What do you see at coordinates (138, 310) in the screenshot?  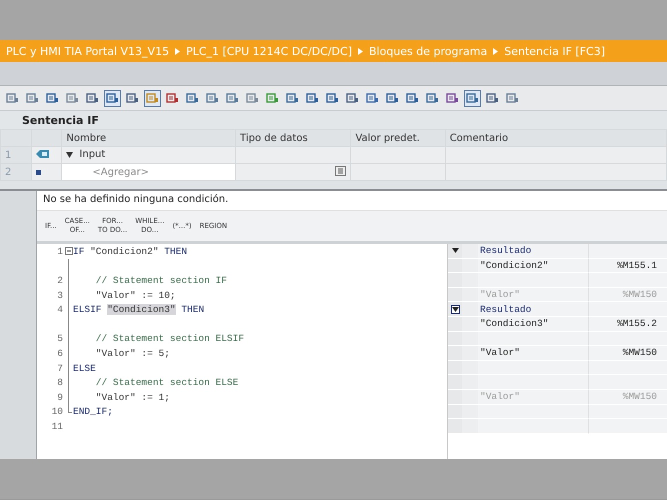 I see `code-line: ELSIF "Condicion3" THEN` at bounding box center [138, 310].